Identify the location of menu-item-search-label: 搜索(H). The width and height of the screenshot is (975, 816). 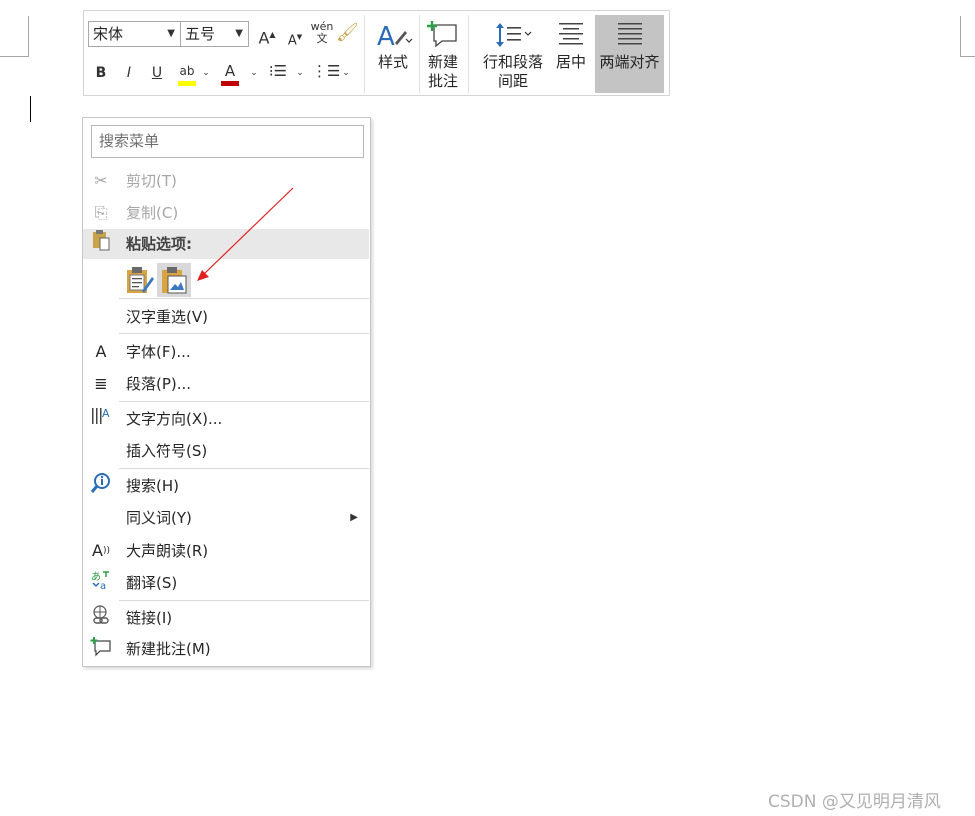
(152, 486).